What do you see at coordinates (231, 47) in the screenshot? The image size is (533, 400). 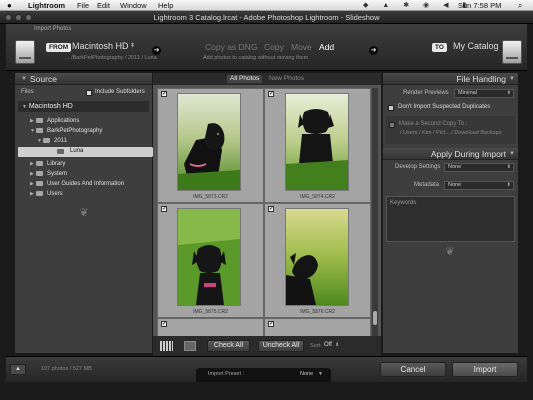 I see `mode-copy-as-dng: Copy as DNG` at bounding box center [231, 47].